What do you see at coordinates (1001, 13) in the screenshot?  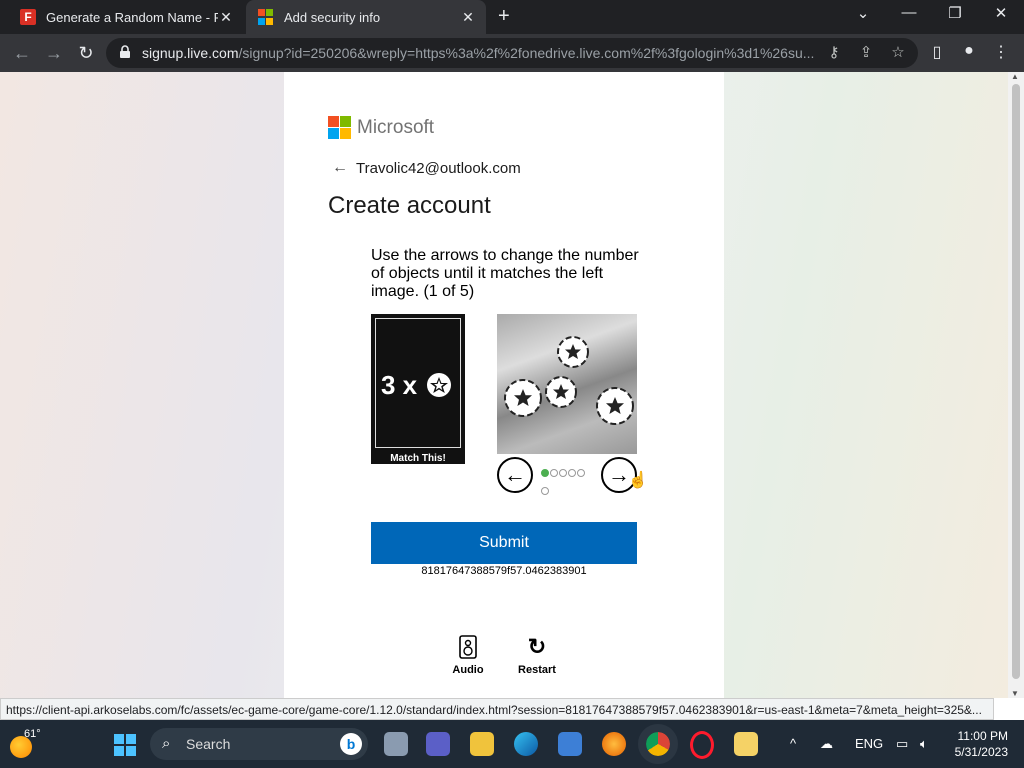 I see `window-close-button: ✕` at bounding box center [1001, 13].